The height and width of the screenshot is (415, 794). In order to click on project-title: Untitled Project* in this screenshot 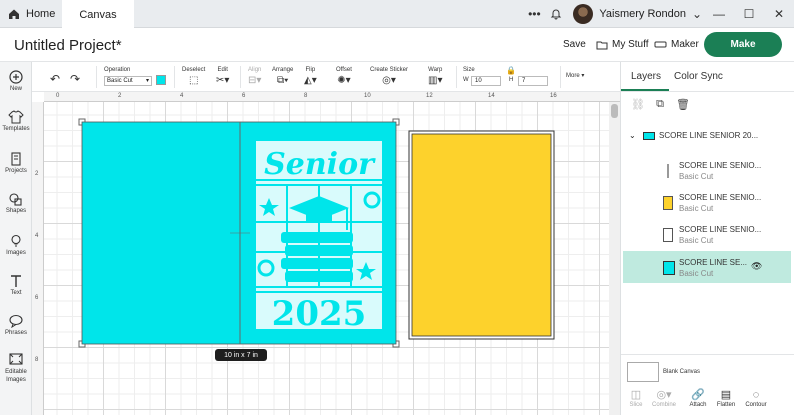, I will do `click(68, 45)`.